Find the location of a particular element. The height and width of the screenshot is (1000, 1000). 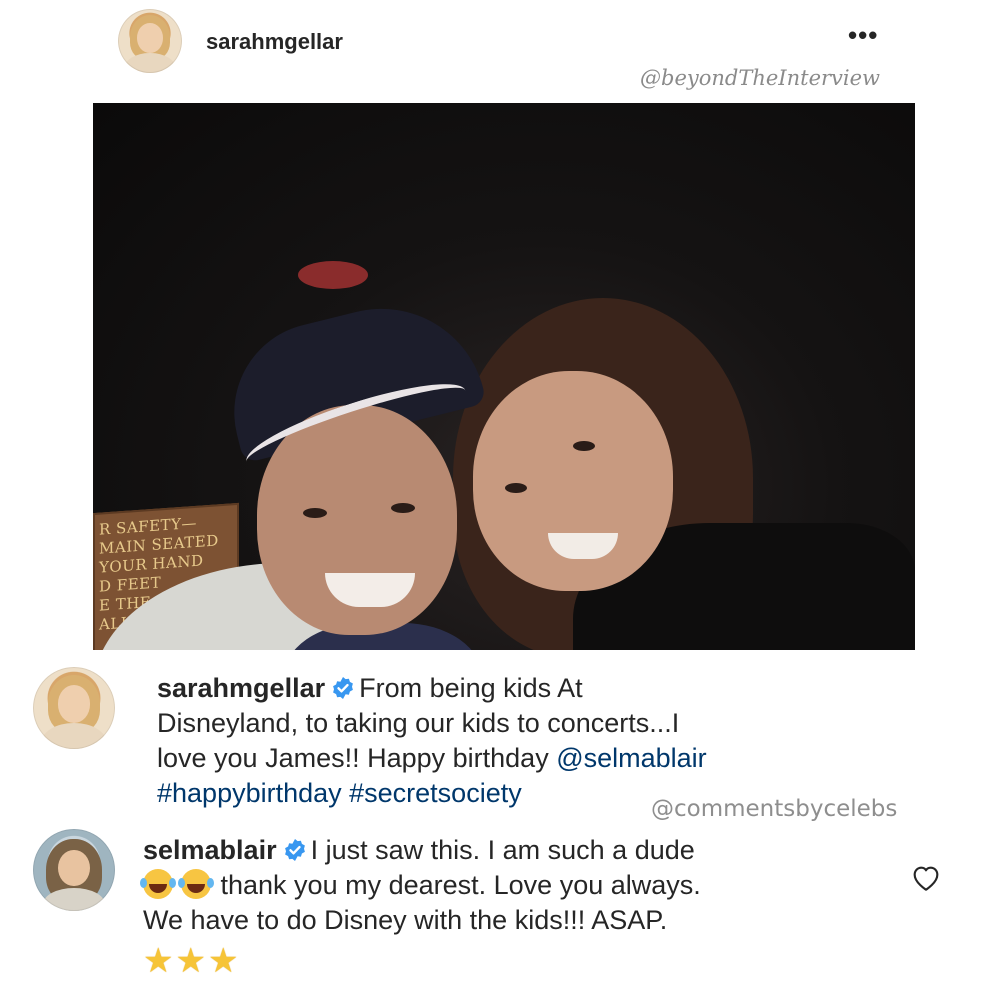

comment-text-line: I just saw this. I am such a dude is located at coordinates (502, 850).